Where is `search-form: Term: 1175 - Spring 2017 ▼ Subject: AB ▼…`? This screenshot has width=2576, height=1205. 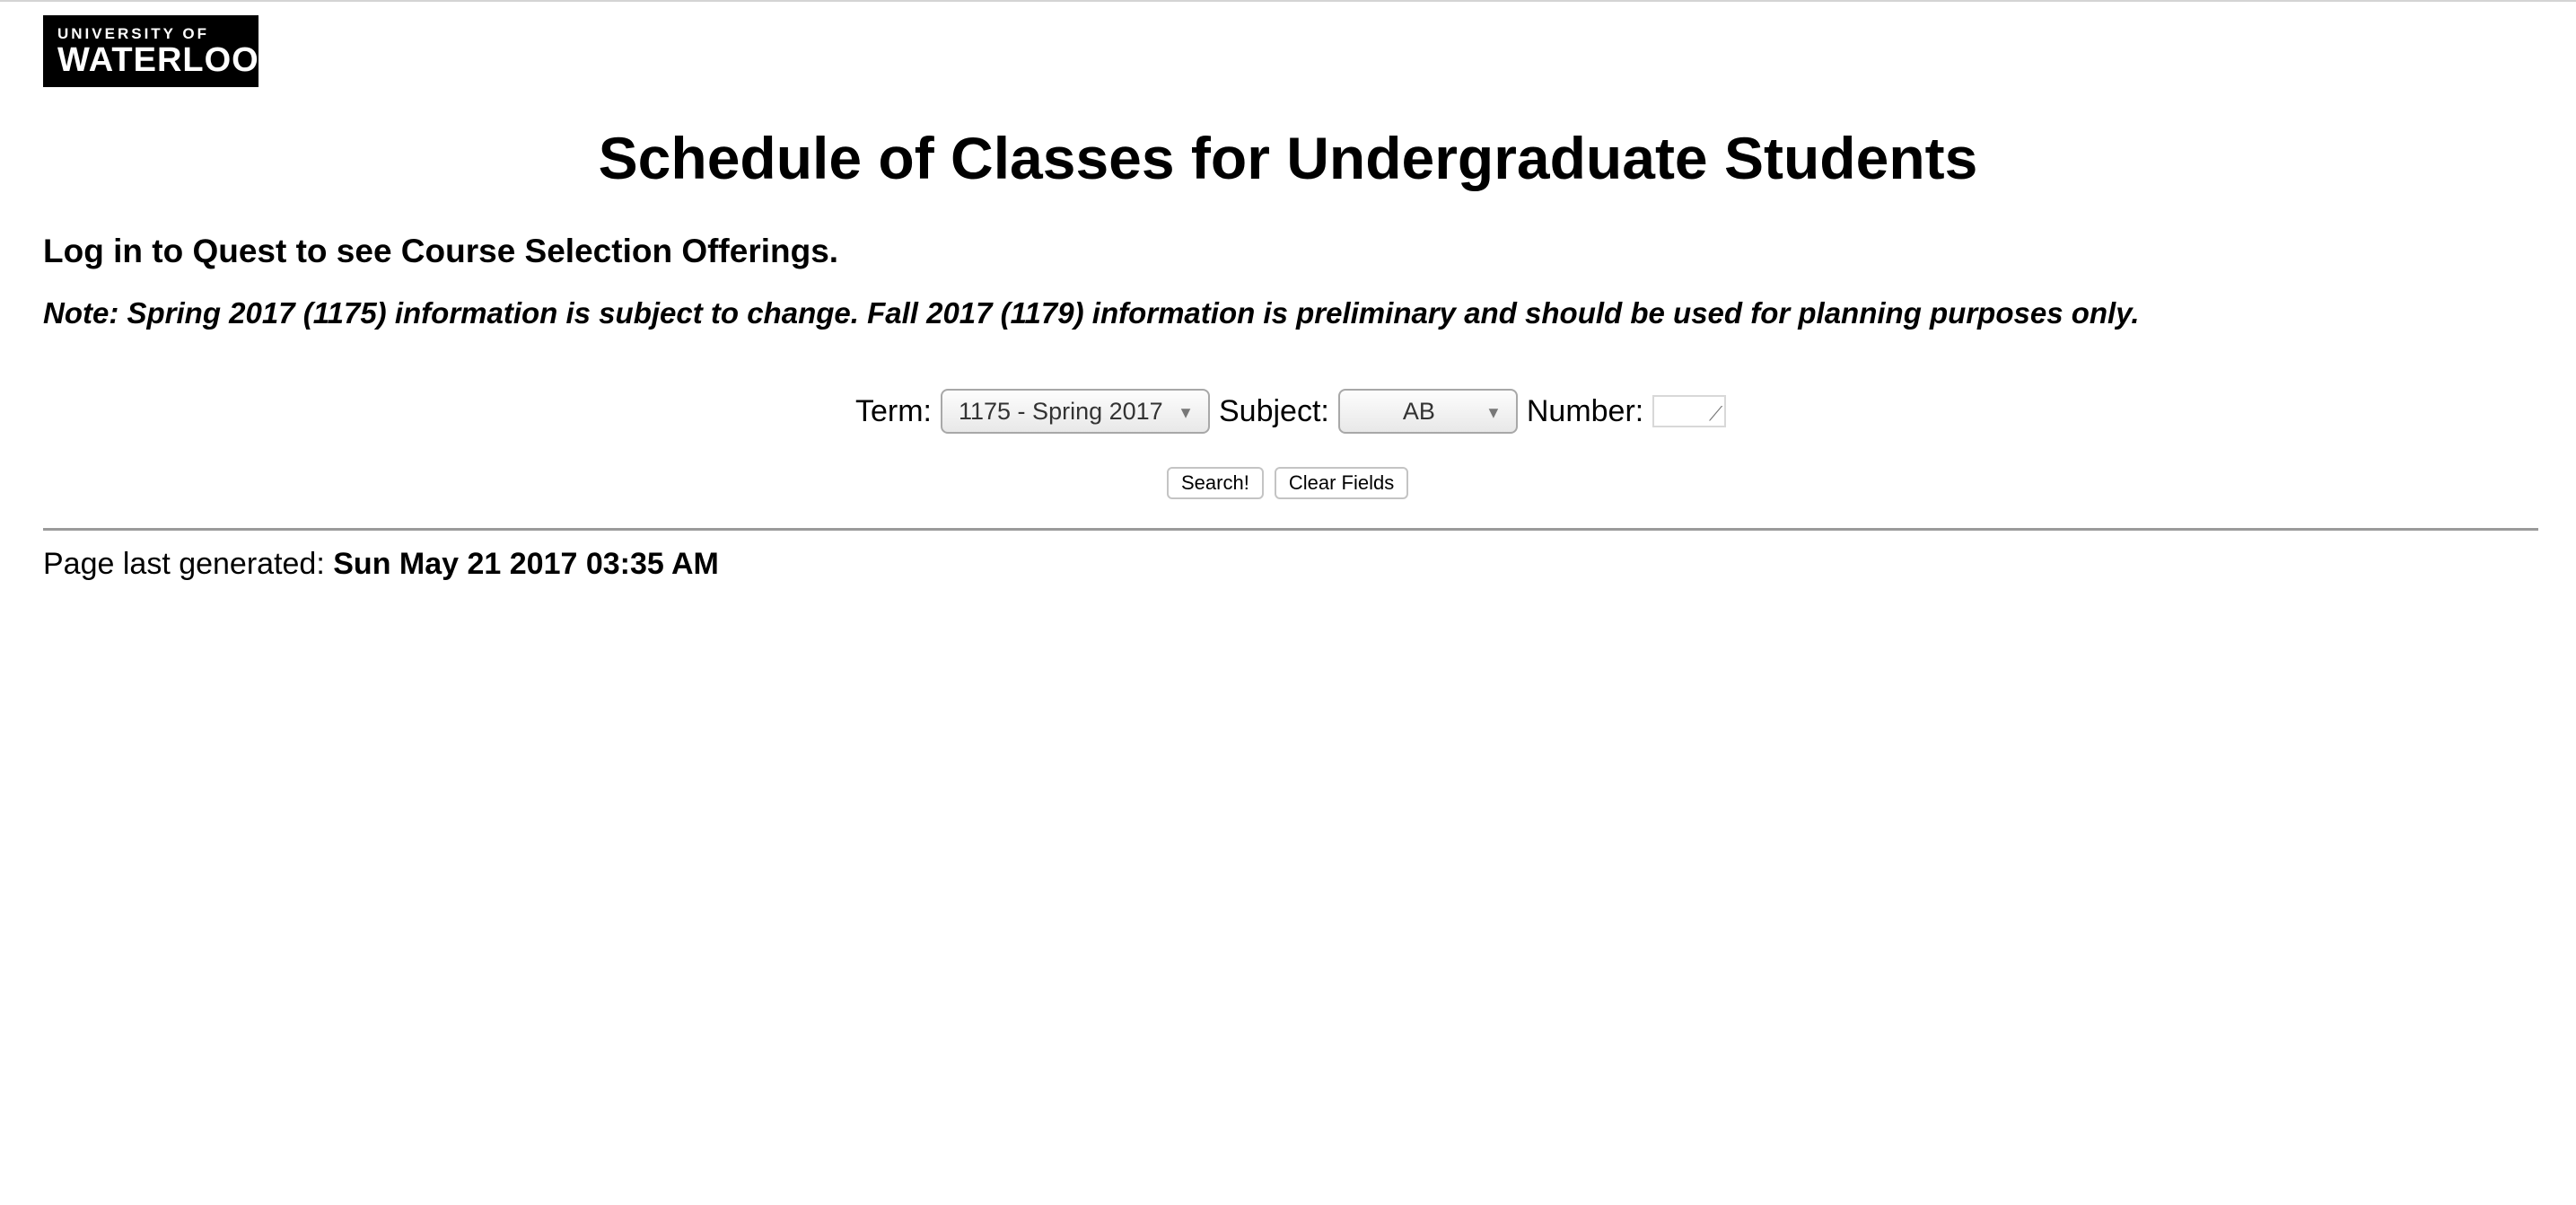
search-form: Term: 1175 - Spring 2017 ▼ Subject: AB ▼… is located at coordinates (1288, 413).